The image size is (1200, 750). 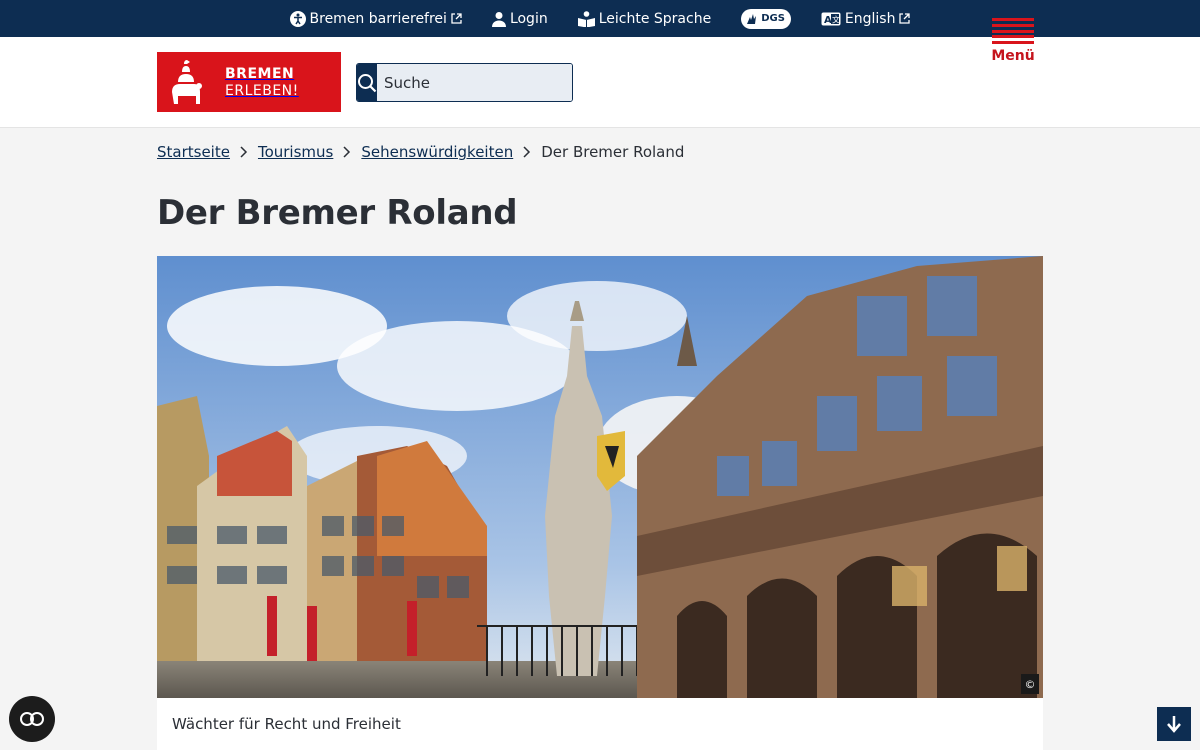 What do you see at coordinates (586, 18) in the screenshot?
I see `easy-language-icon` at bounding box center [586, 18].